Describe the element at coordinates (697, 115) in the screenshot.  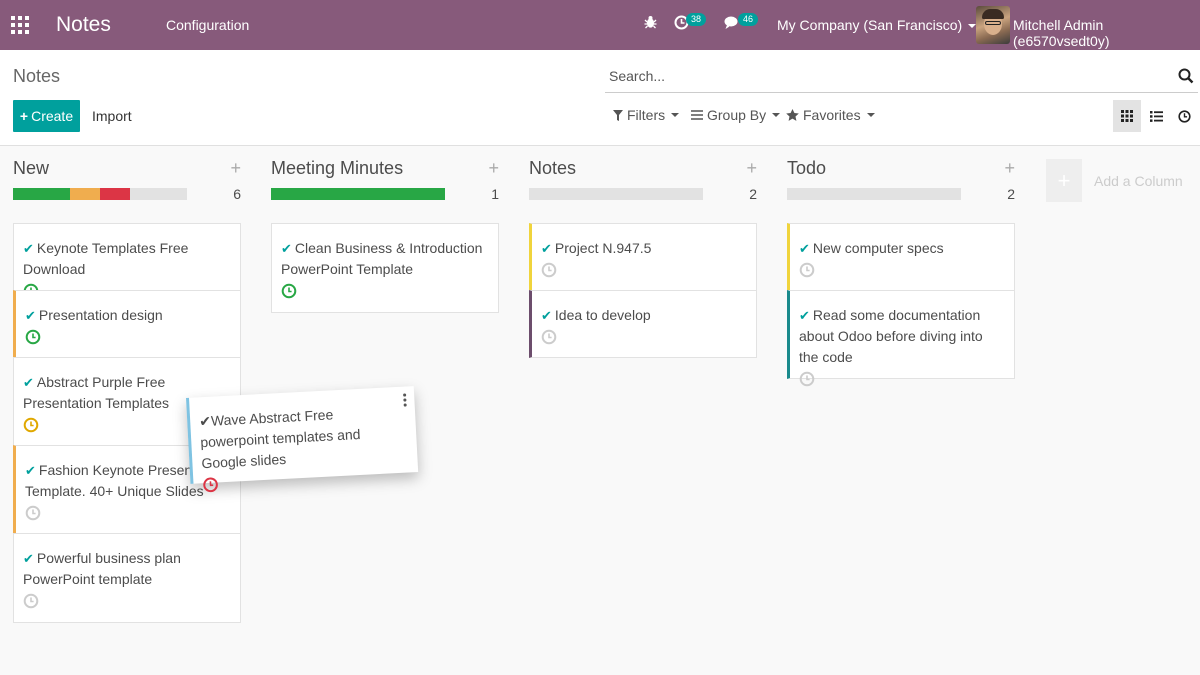
I see `list-lines-icon` at that location.